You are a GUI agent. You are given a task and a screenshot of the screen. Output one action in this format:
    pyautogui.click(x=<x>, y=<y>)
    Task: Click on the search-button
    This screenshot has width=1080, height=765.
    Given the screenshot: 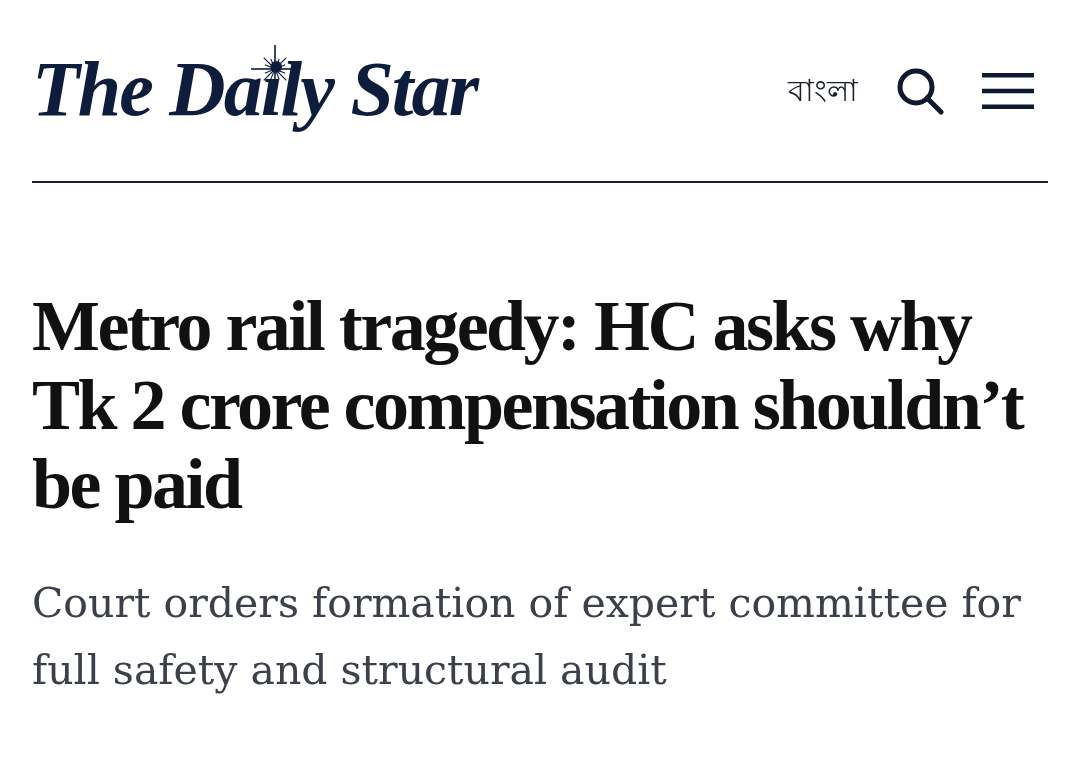 What is the action you would take?
    pyautogui.click(x=920, y=90)
    